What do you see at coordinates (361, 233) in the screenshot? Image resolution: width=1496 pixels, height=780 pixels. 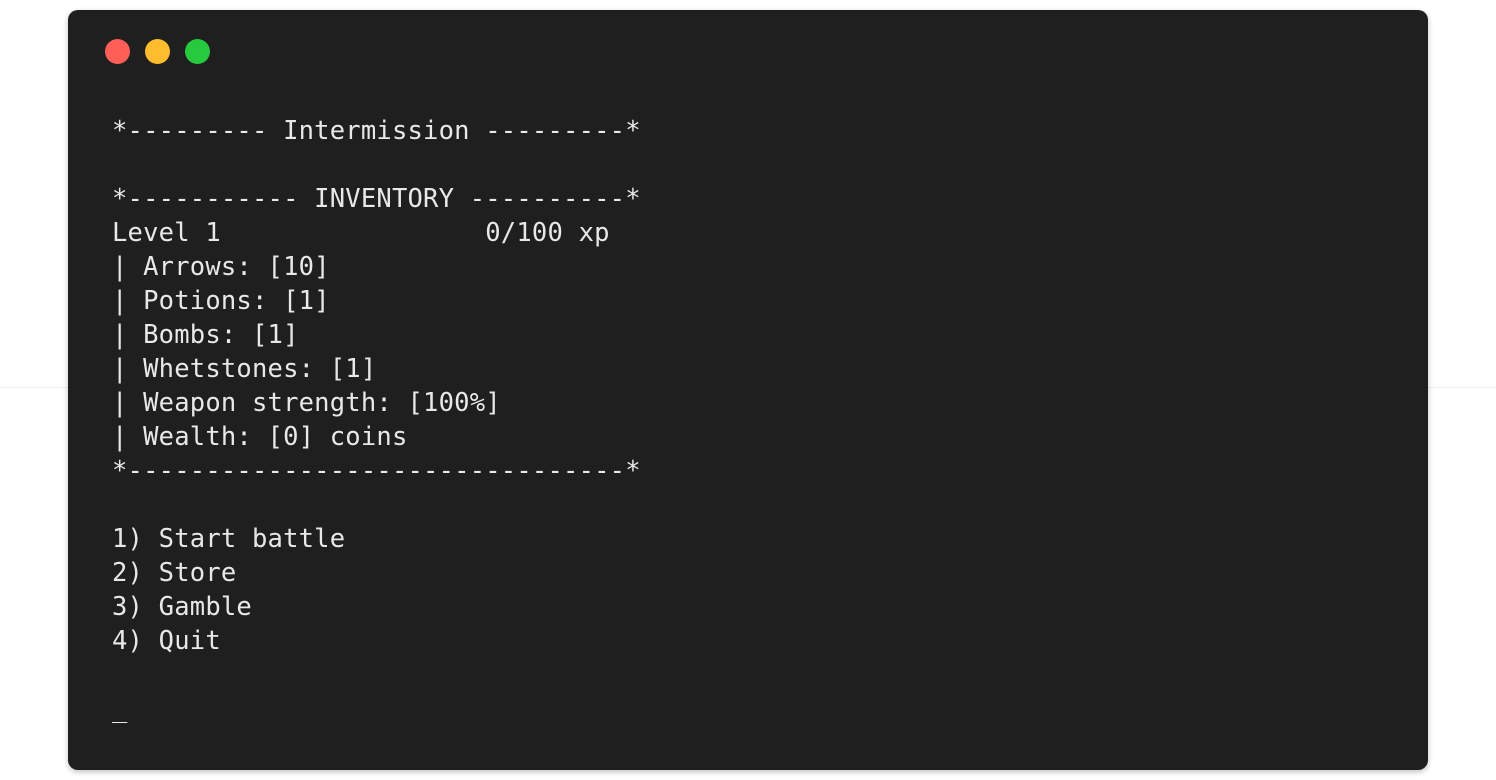 I see `level-xp-line: Level 1 0/100 xp` at bounding box center [361, 233].